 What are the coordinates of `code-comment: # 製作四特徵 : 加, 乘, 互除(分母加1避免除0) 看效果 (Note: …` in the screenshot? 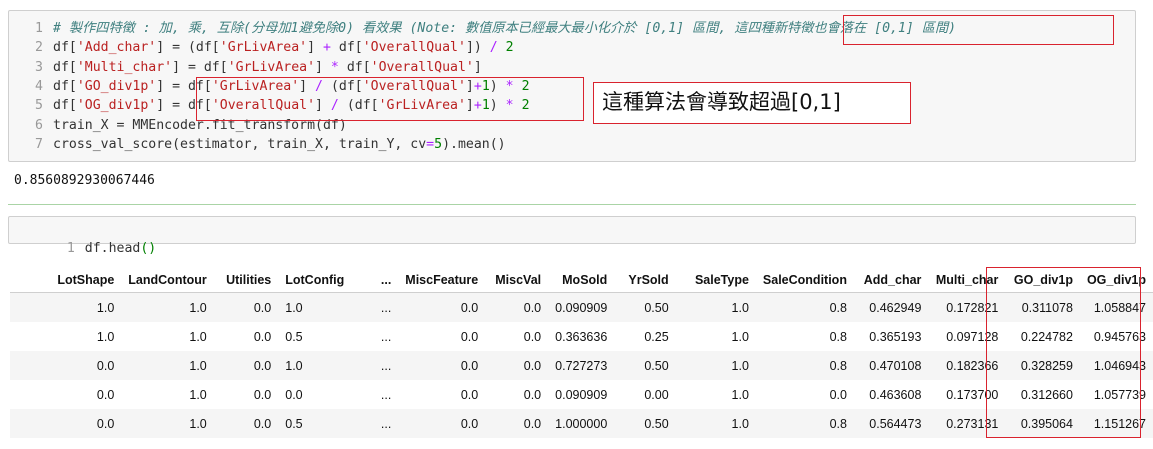 It's located at (505, 28).